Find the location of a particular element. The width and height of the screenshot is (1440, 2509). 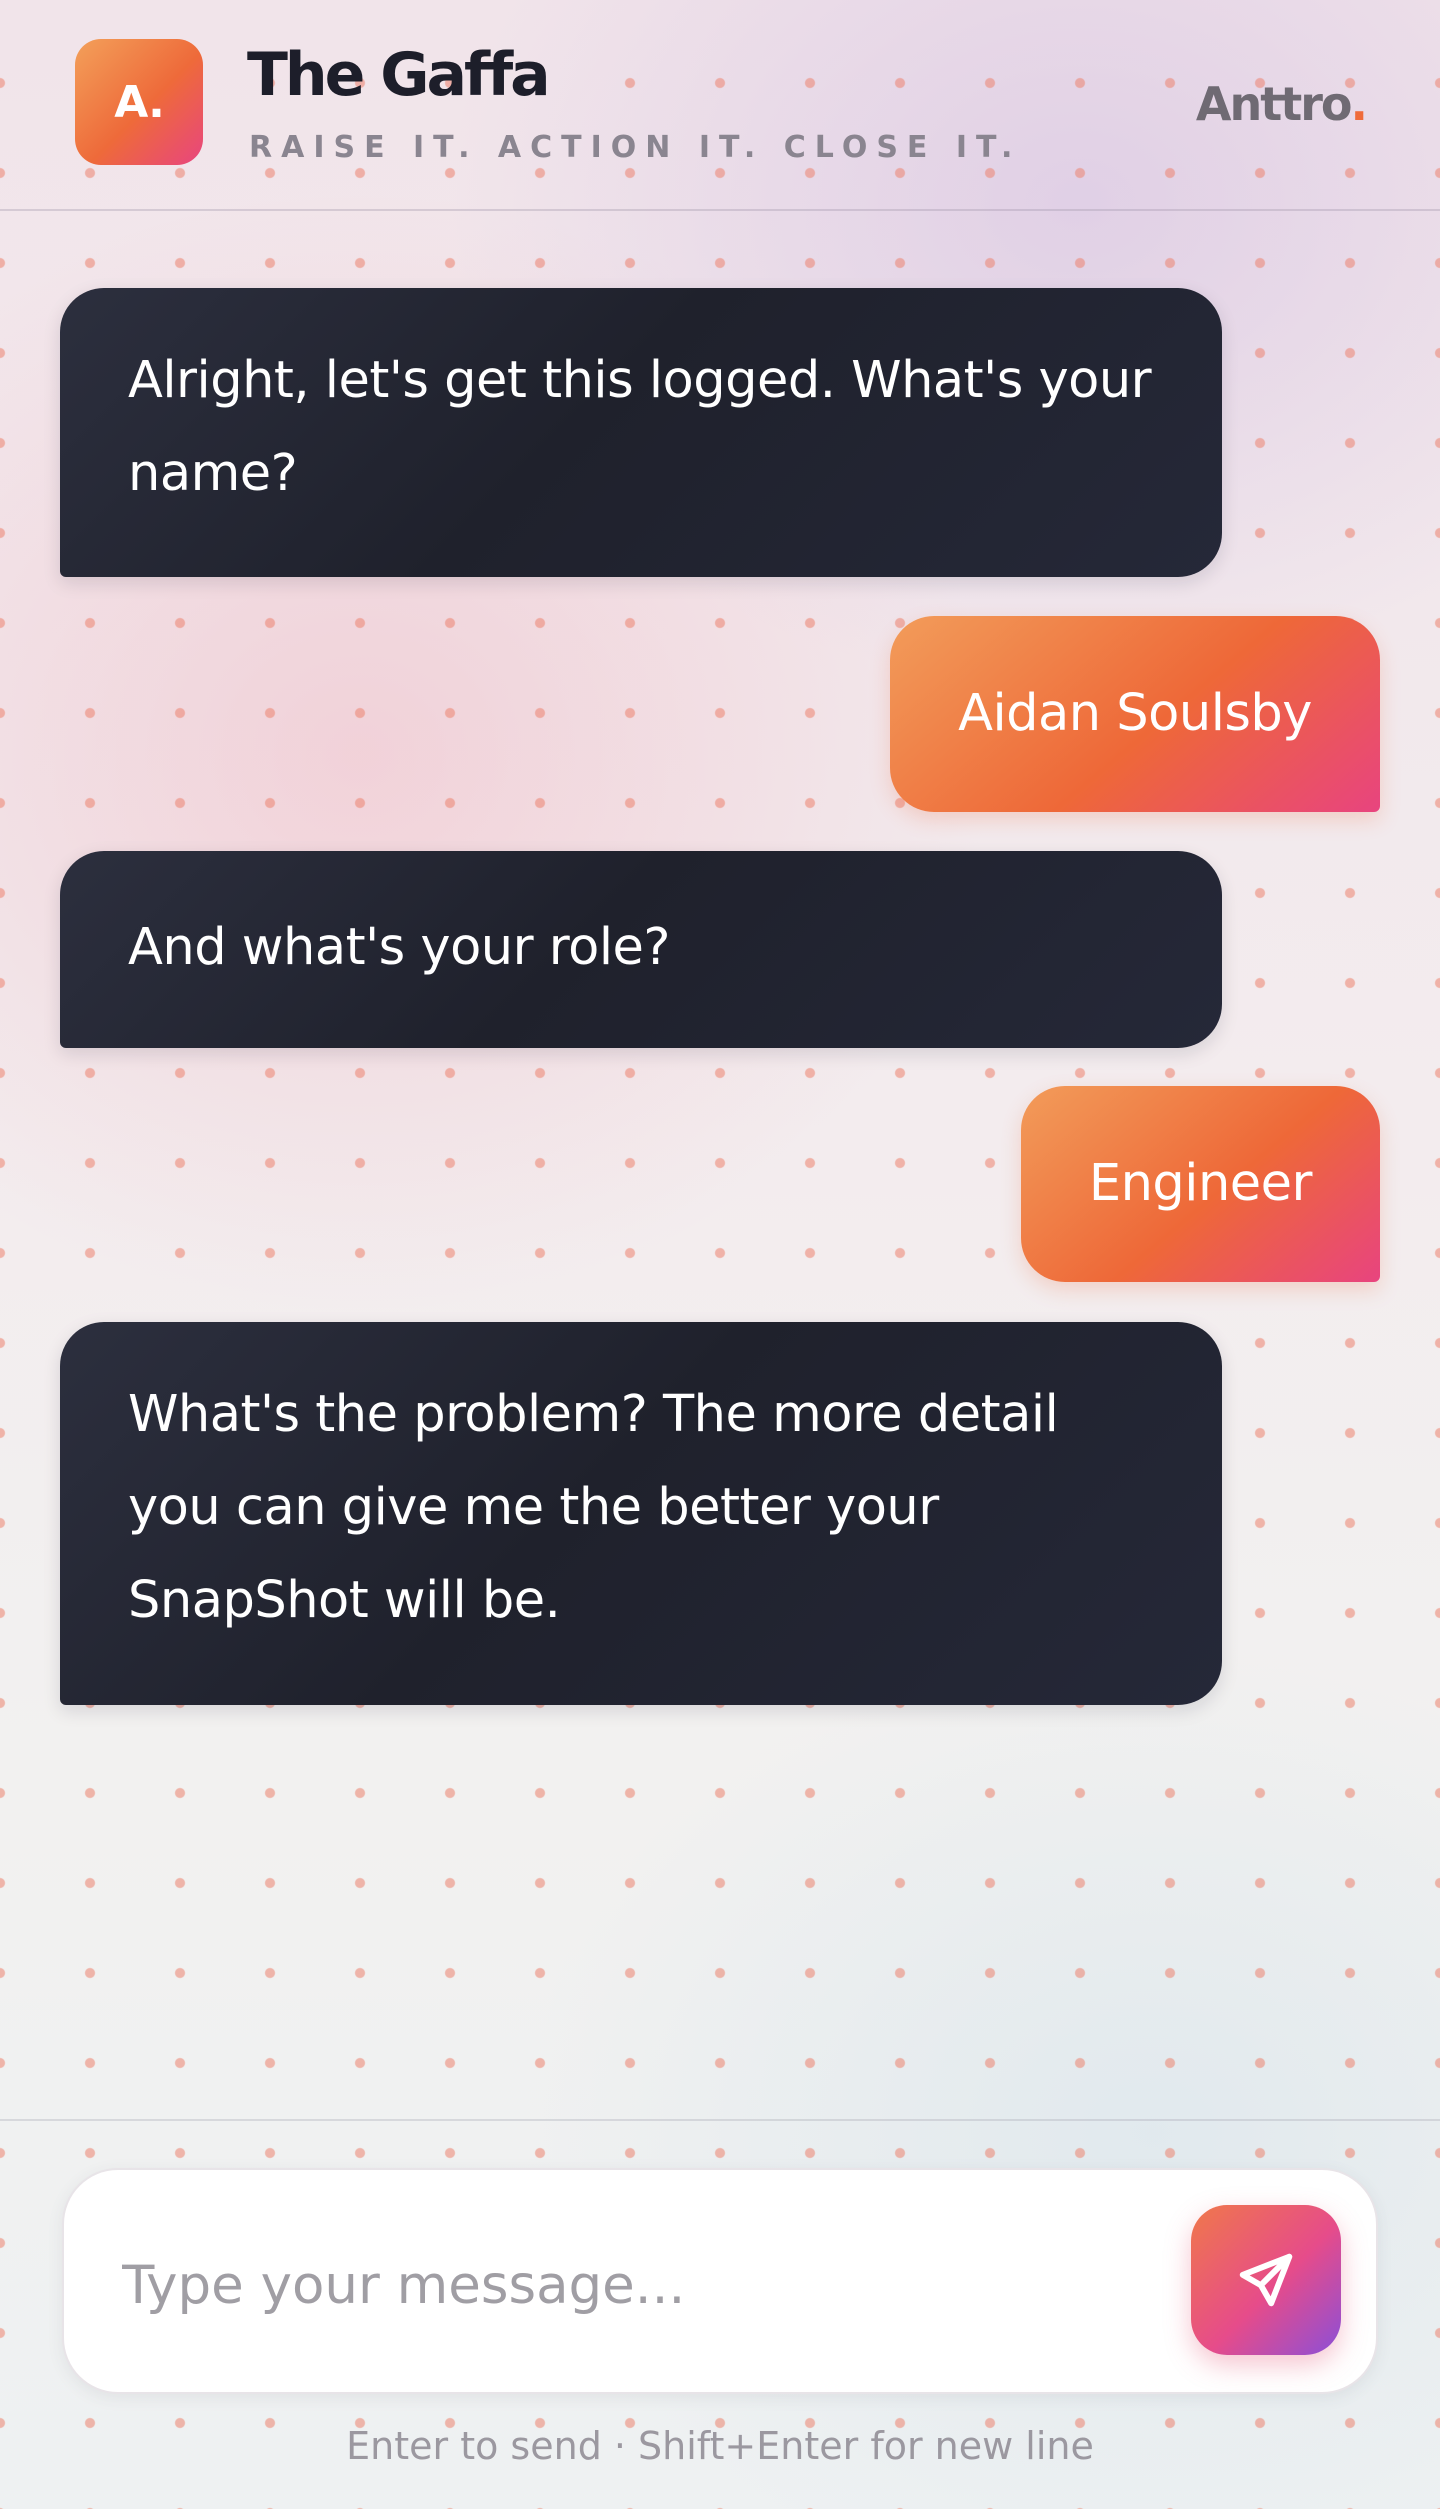

bot-message: And what's your role? is located at coordinates (641, 949).